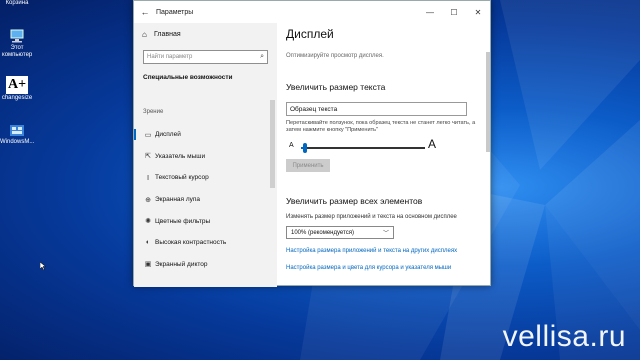 The height and width of the screenshot is (360, 640). I want to click on search-icon: ⌕, so click(262, 56).